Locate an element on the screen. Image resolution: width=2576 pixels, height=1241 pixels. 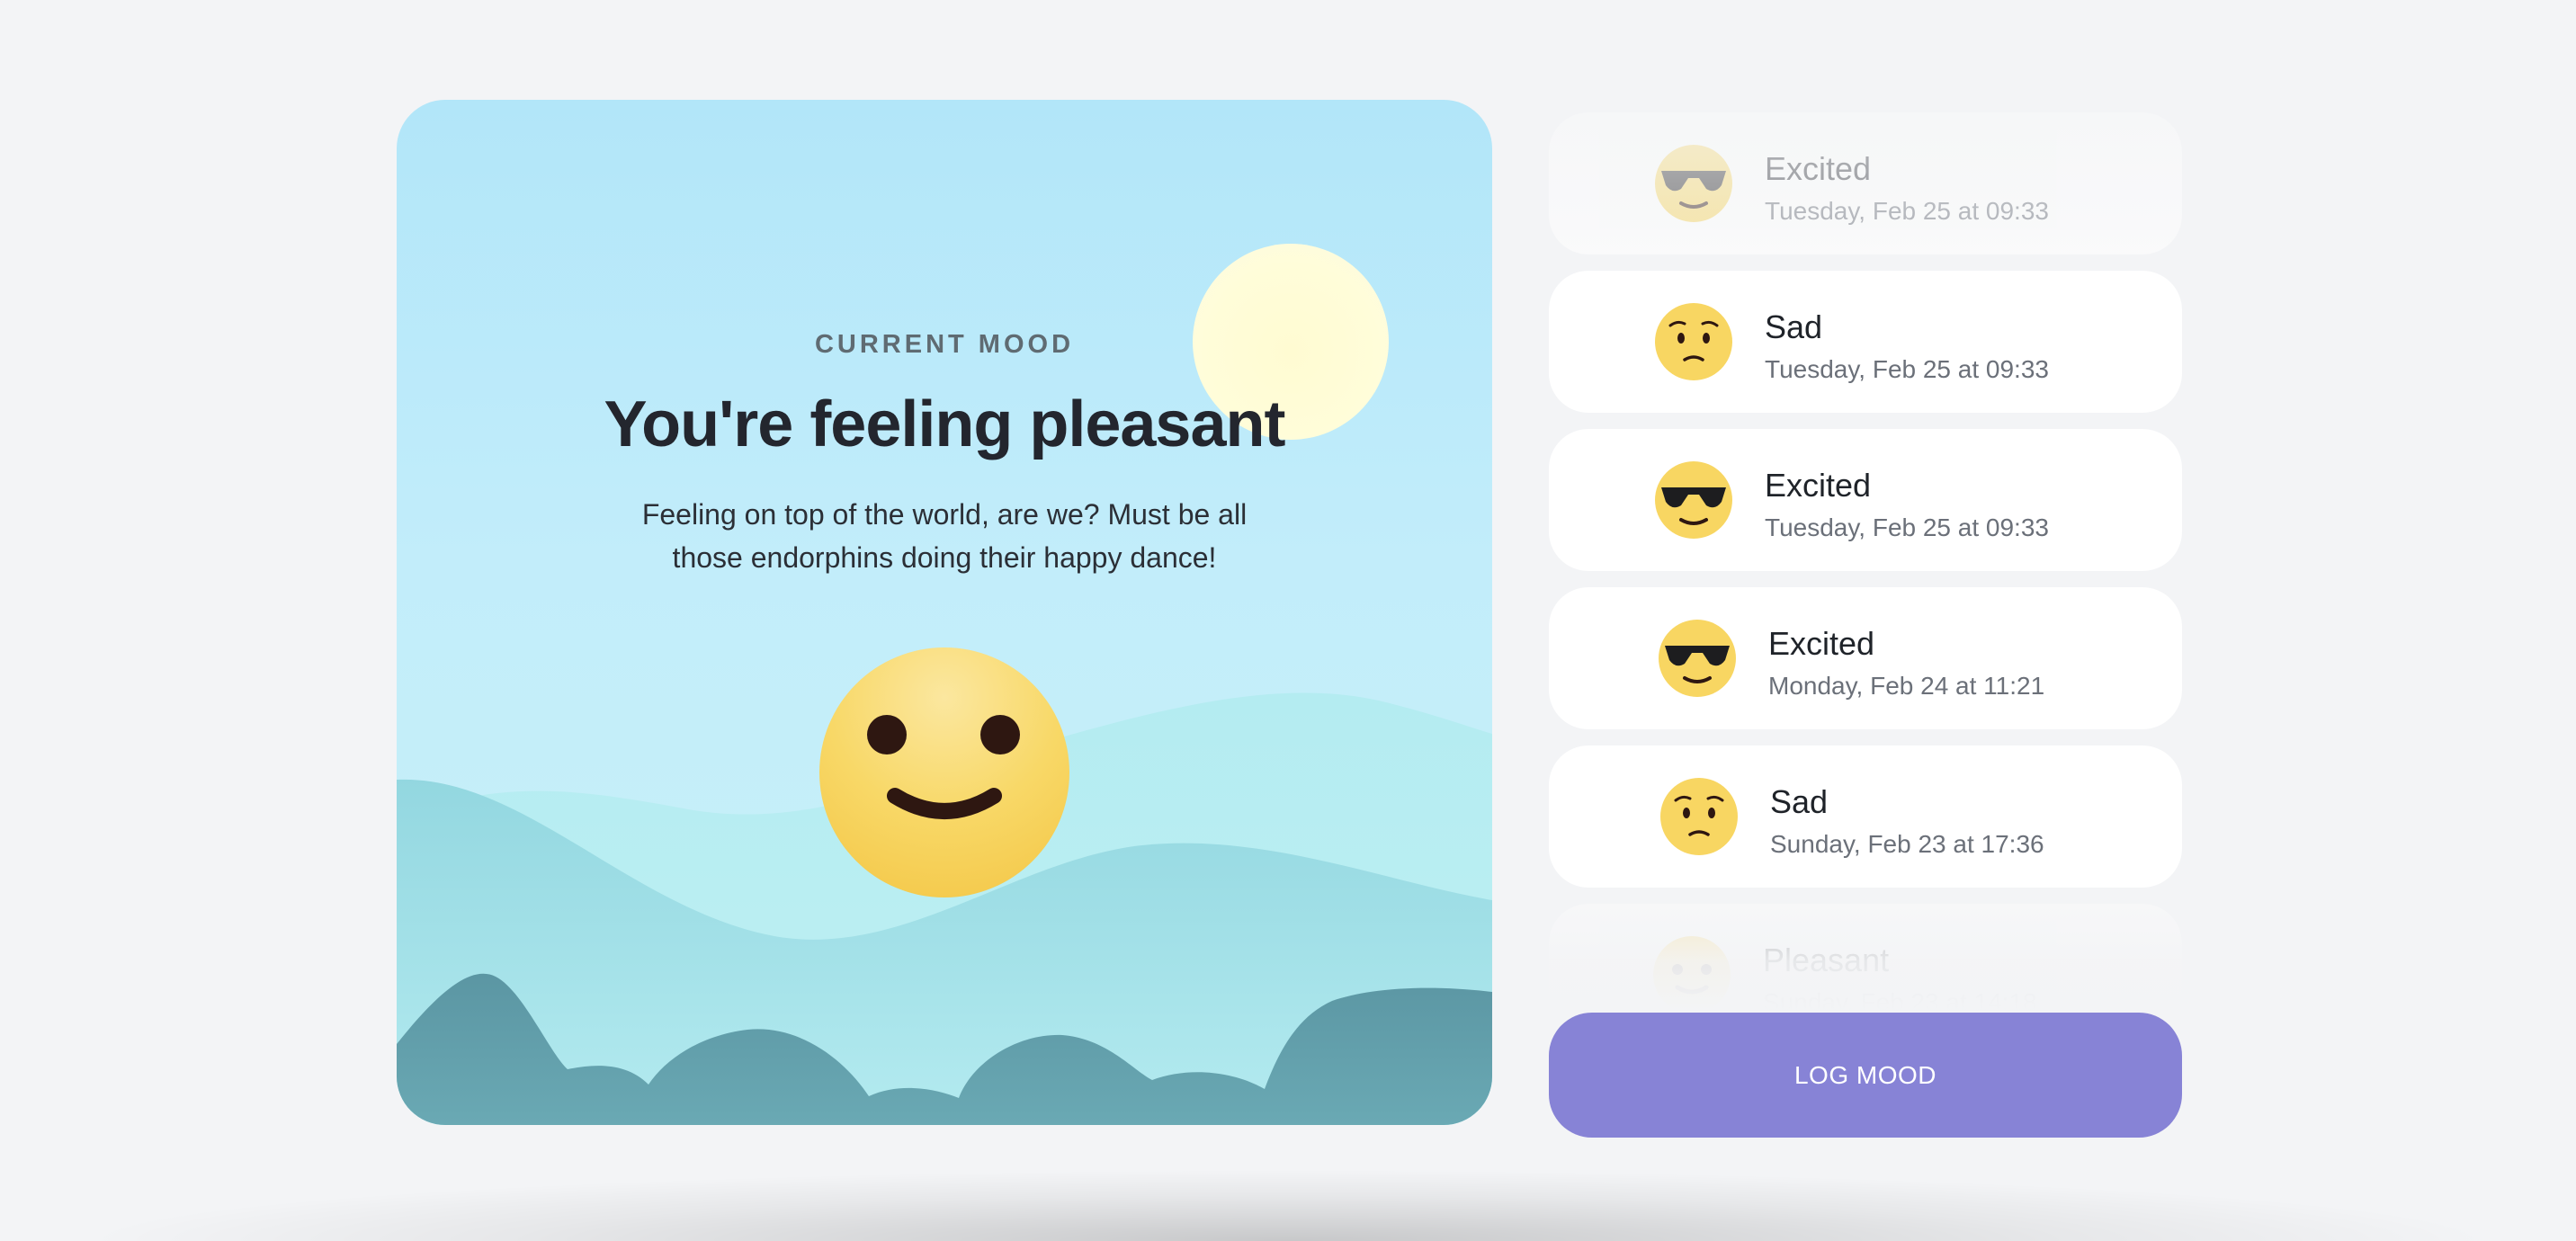
list-item: Sad Tuesday, Feb 25 at 09:33 is located at coordinates (1866, 342).